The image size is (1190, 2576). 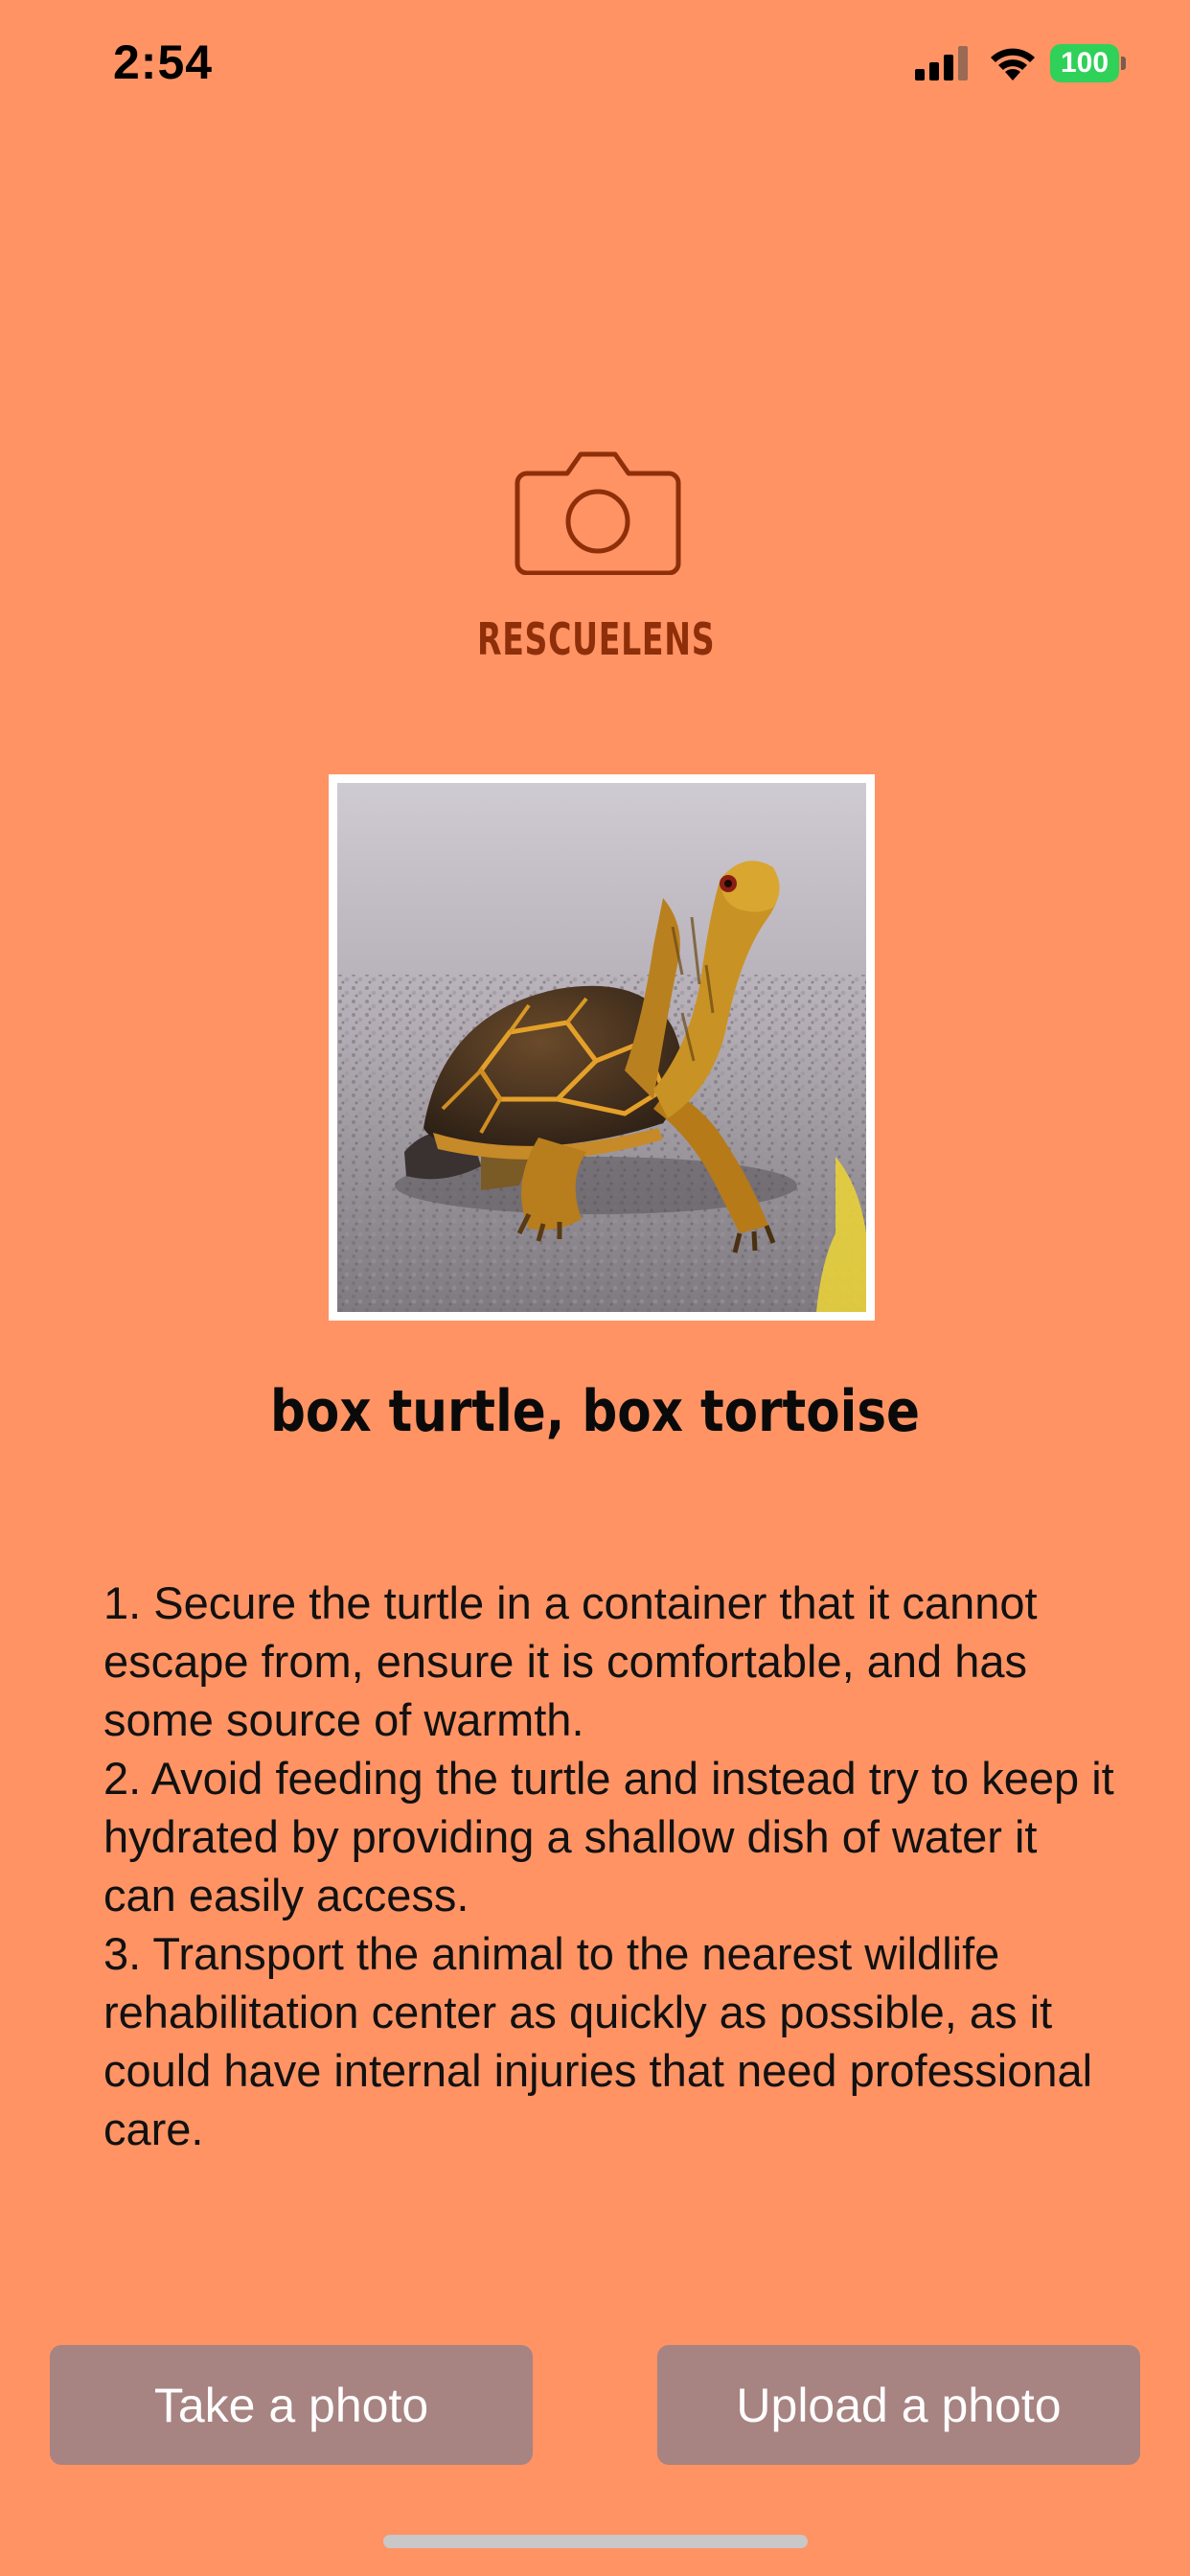 What do you see at coordinates (595, 1411) in the screenshot?
I see `species-name: box turtle, box tortoise` at bounding box center [595, 1411].